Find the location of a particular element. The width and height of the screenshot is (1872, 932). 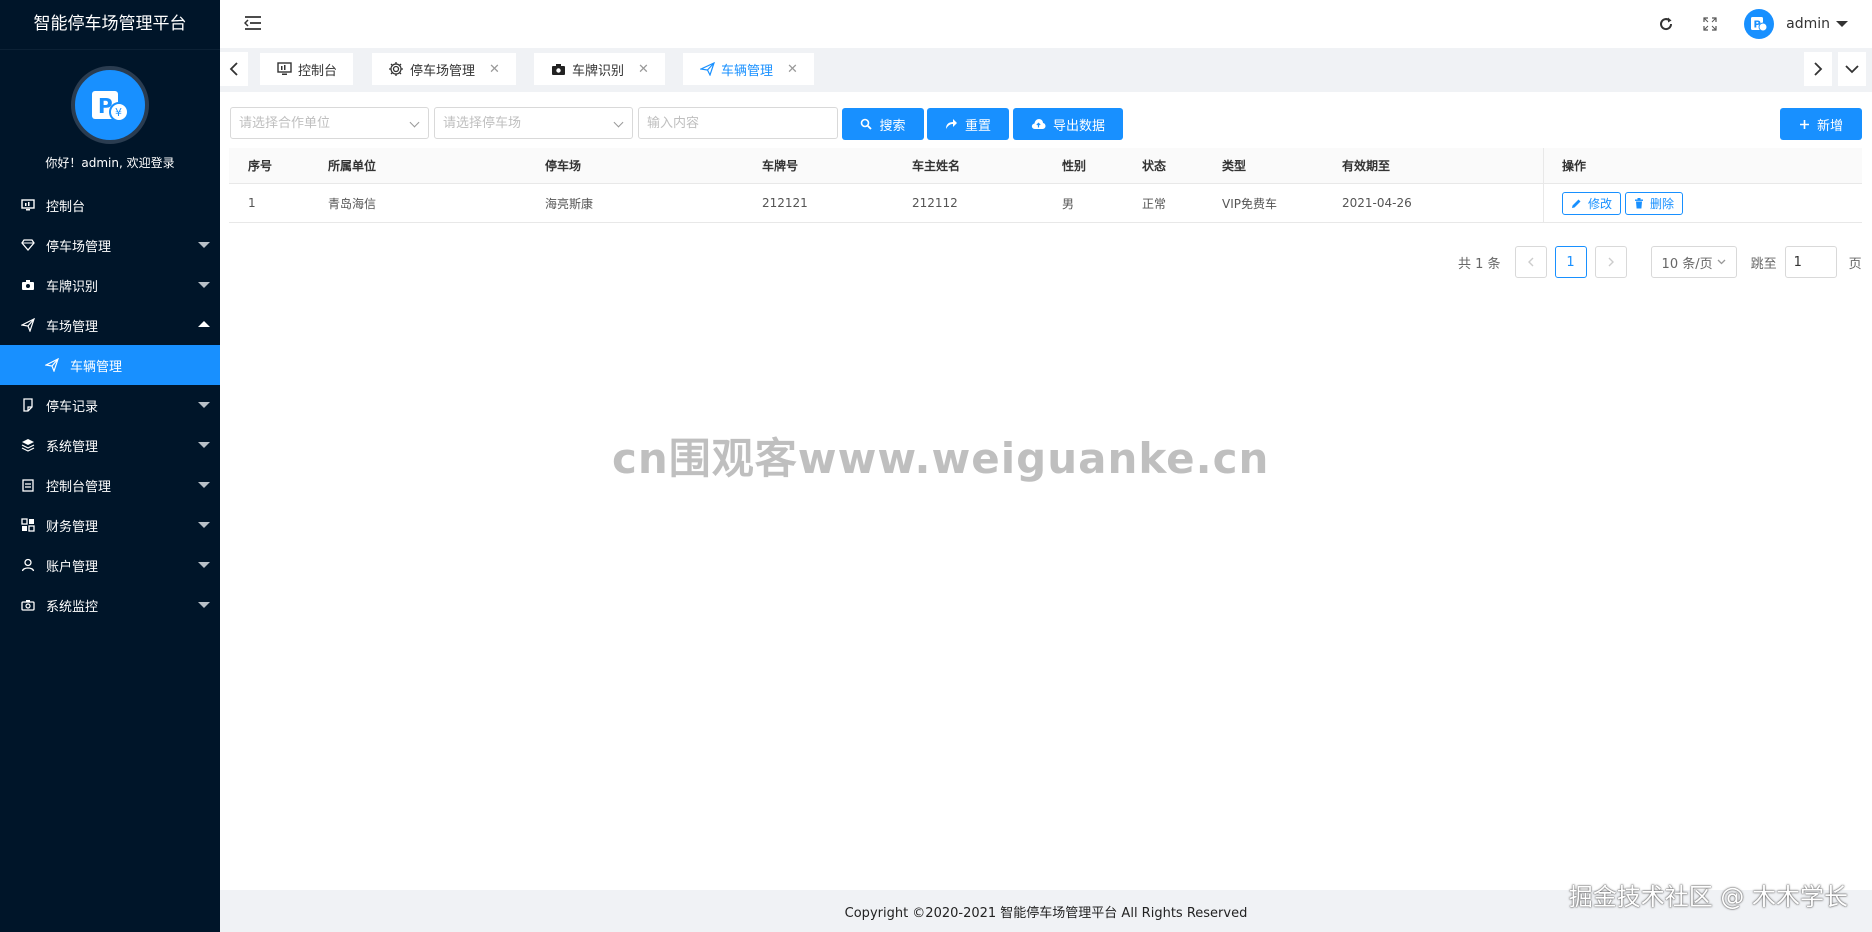

search-icon is located at coordinates (866, 124).